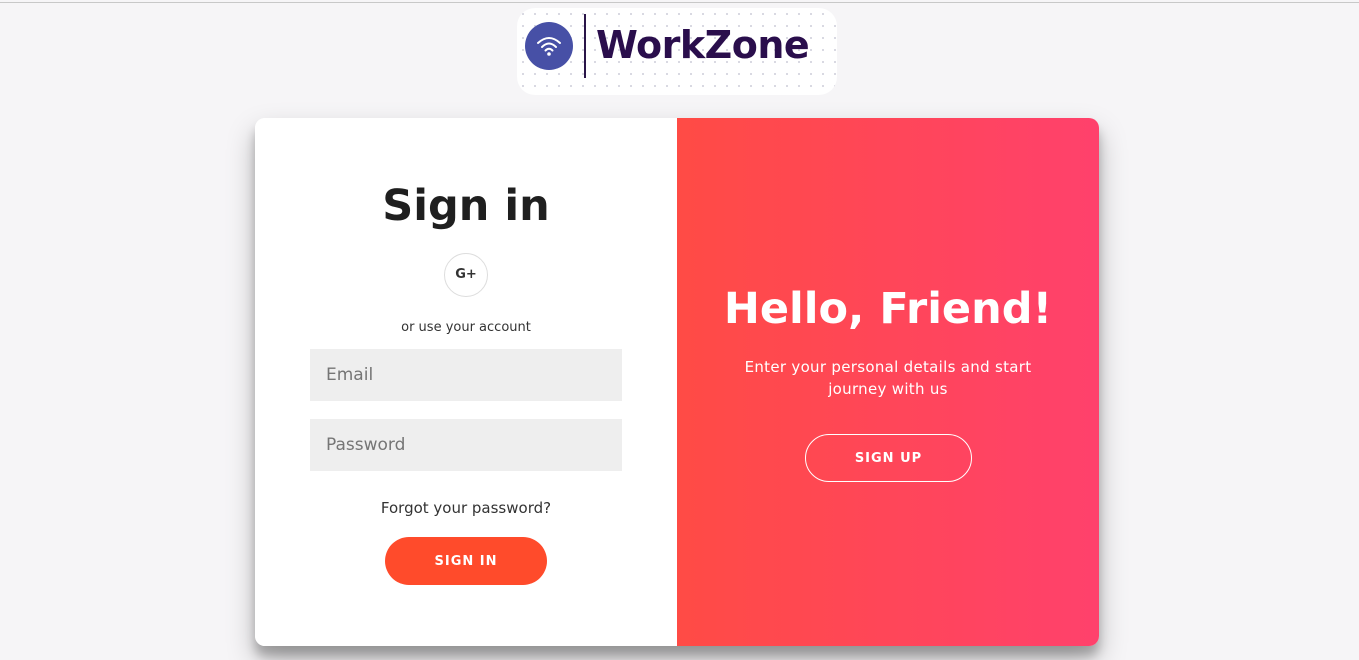 The image size is (1359, 660). I want to click on google-plus-button: G+, so click(466, 275).